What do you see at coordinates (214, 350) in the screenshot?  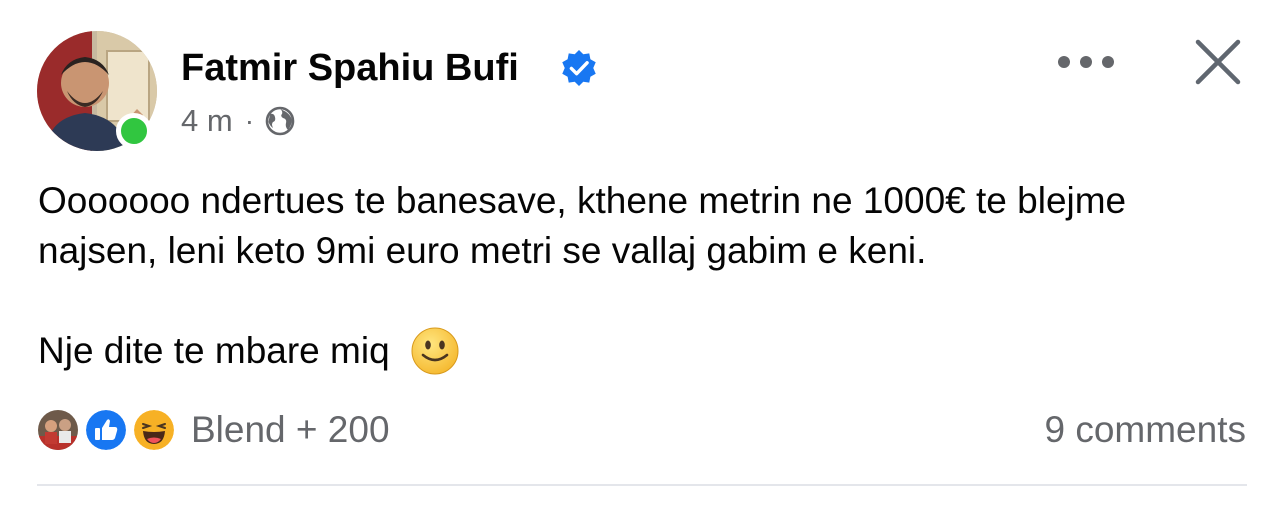 I see `post-paragraph: Nje dite te mbare miq` at bounding box center [214, 350].